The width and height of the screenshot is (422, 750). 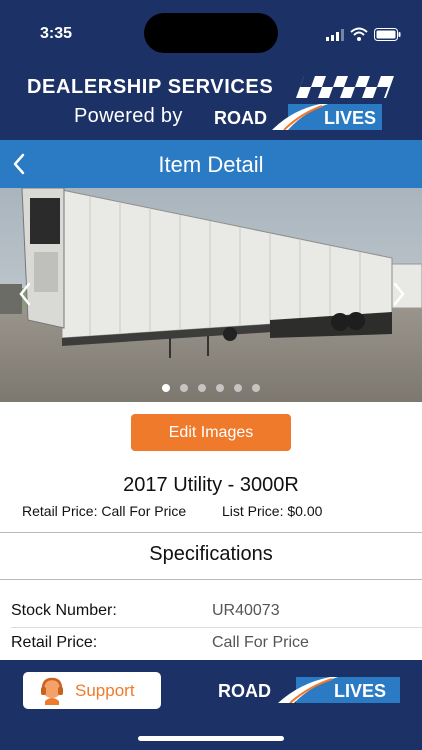 What do you see at coordinates (350, 118) in the screenshot?
I see `brand-logo-right: LIVES` at bounding box center [350, 118].